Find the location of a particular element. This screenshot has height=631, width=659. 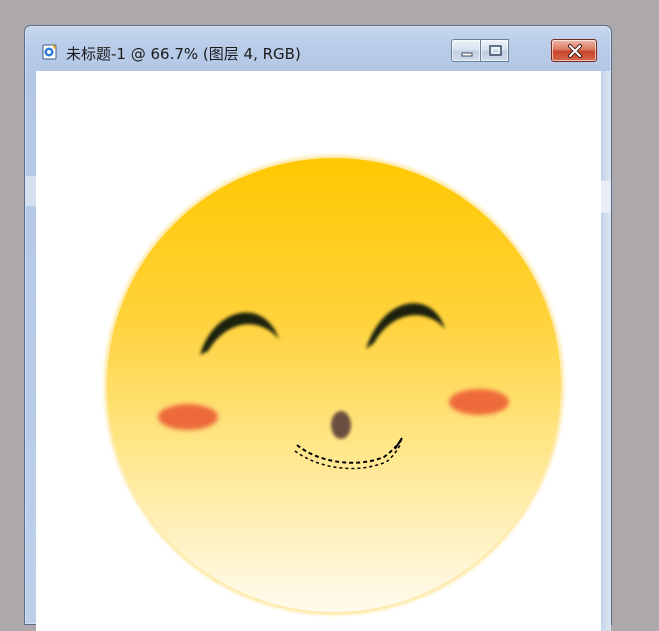

close-button is located at coordinates (574, 50).